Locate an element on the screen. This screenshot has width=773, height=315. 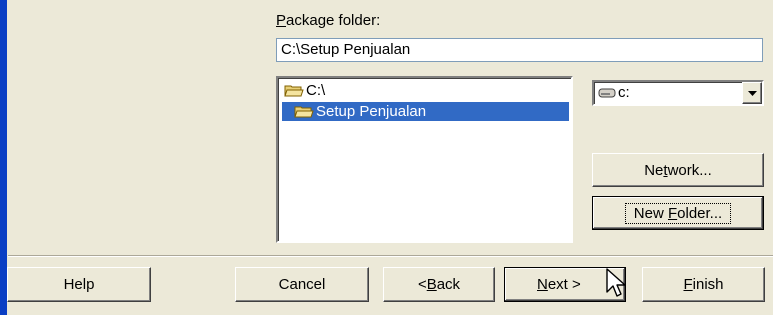
back-button: < Back is located at coordinates (439, 284).